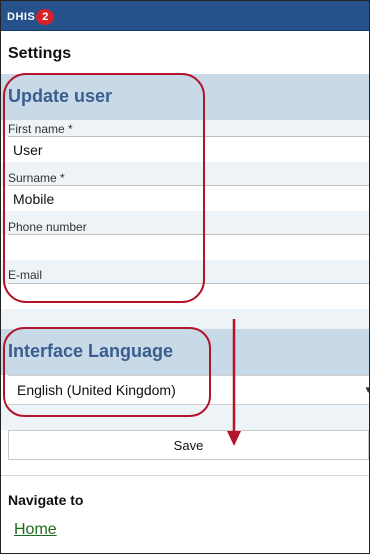 The height and width of the screenshot is (554, 370). I want to click on phone-number-input, so click(188, 247).